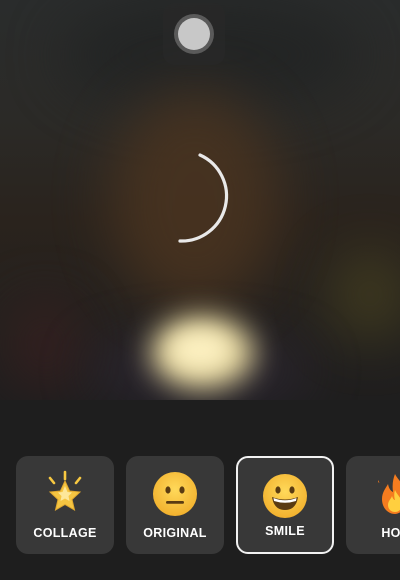  Describe the element at coordinates (175, 533) in the screenshot. I see `filter-label: ORIGINAL` at that location.